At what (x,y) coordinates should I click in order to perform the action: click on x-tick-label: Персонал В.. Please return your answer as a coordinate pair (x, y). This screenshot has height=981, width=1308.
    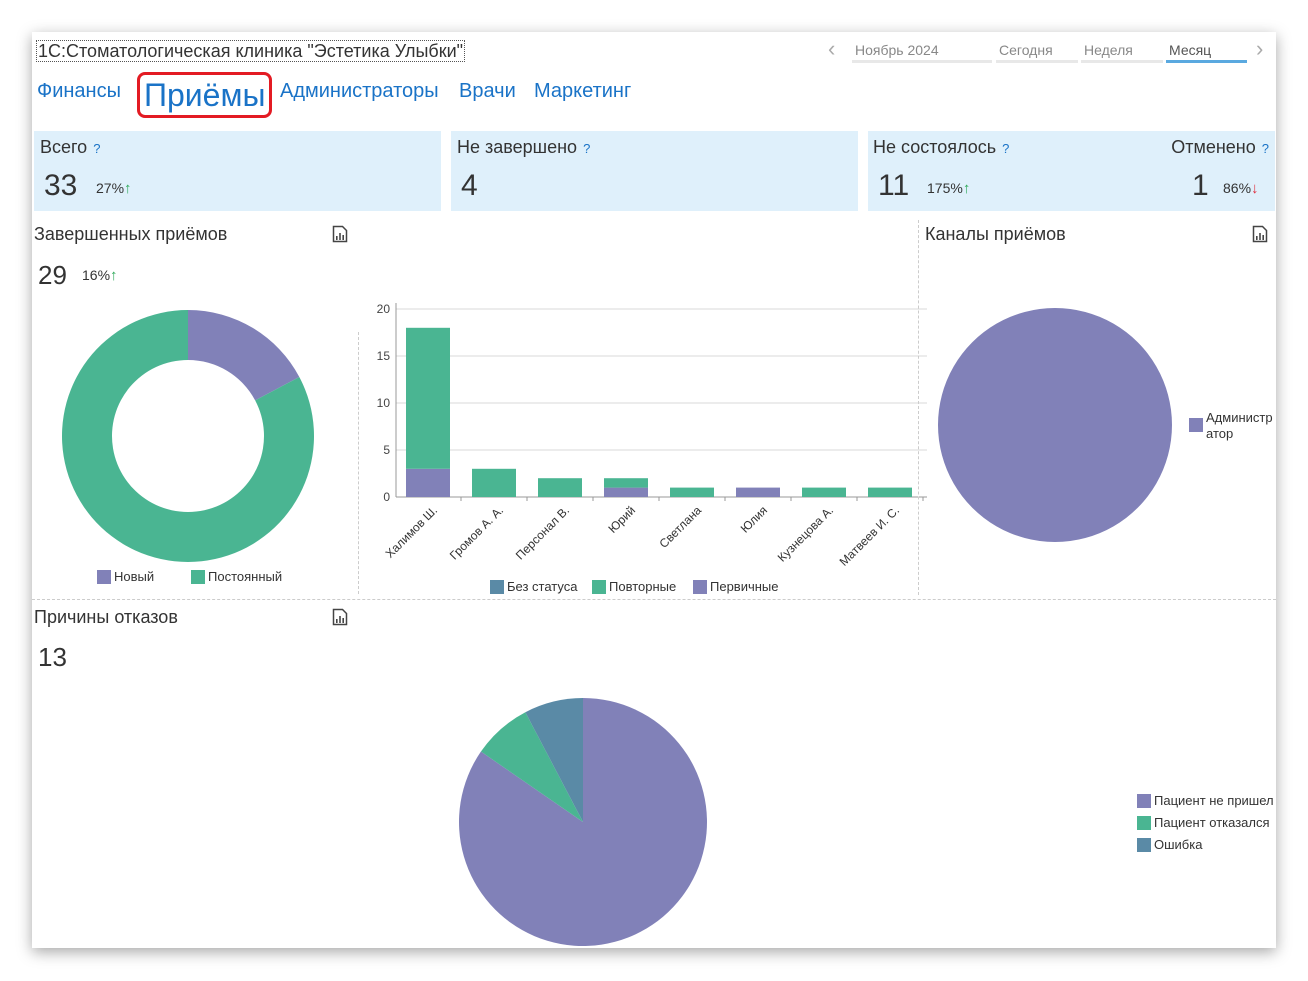
    Looking at the image, I should click on (542, 532).